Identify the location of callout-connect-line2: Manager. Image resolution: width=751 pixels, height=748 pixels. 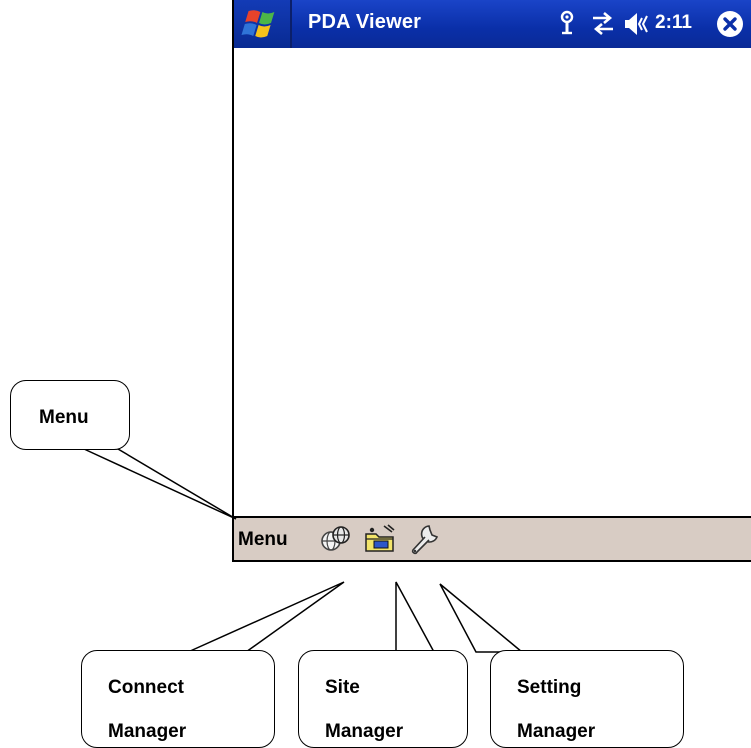
(147, 731).